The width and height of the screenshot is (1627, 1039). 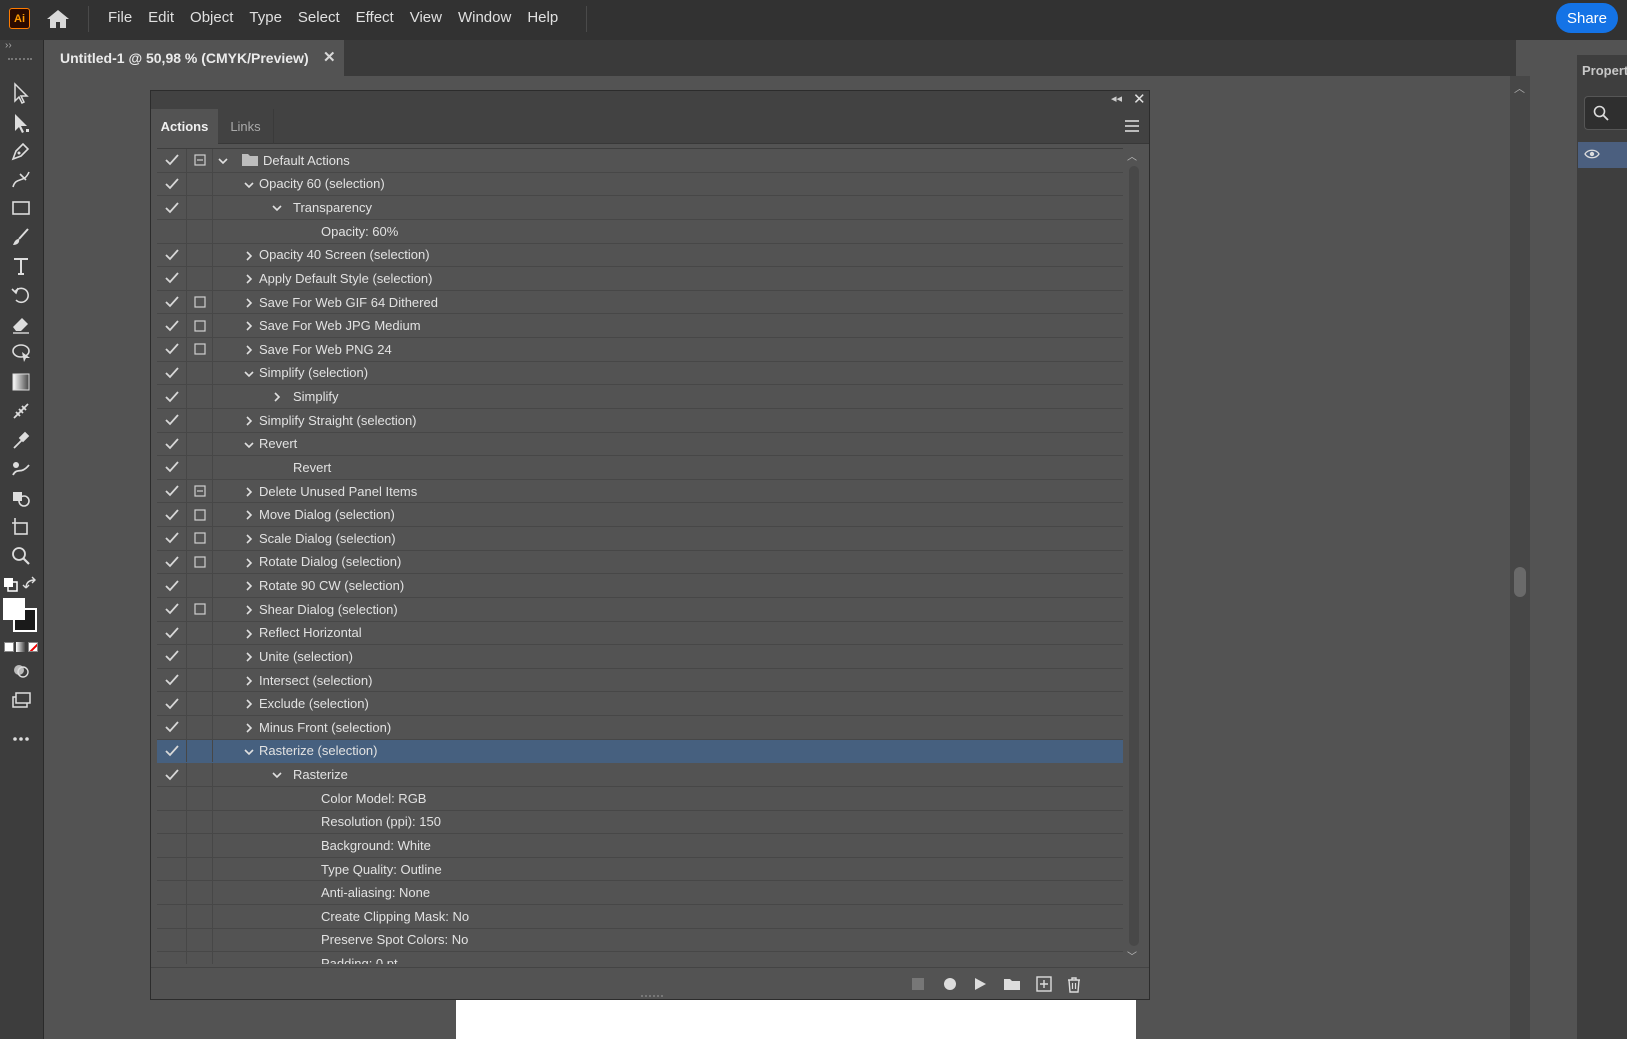 I want to click on rotate-tool-icon, so click(x=21, y=295).